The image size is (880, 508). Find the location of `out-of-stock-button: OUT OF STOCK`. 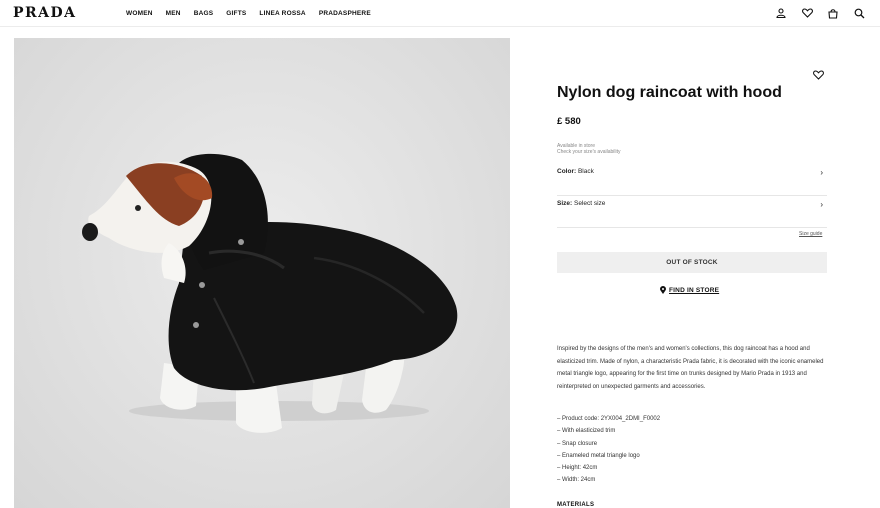

out-of-stock-button: OUT OF STOCK is located at coordinates (692, 262).